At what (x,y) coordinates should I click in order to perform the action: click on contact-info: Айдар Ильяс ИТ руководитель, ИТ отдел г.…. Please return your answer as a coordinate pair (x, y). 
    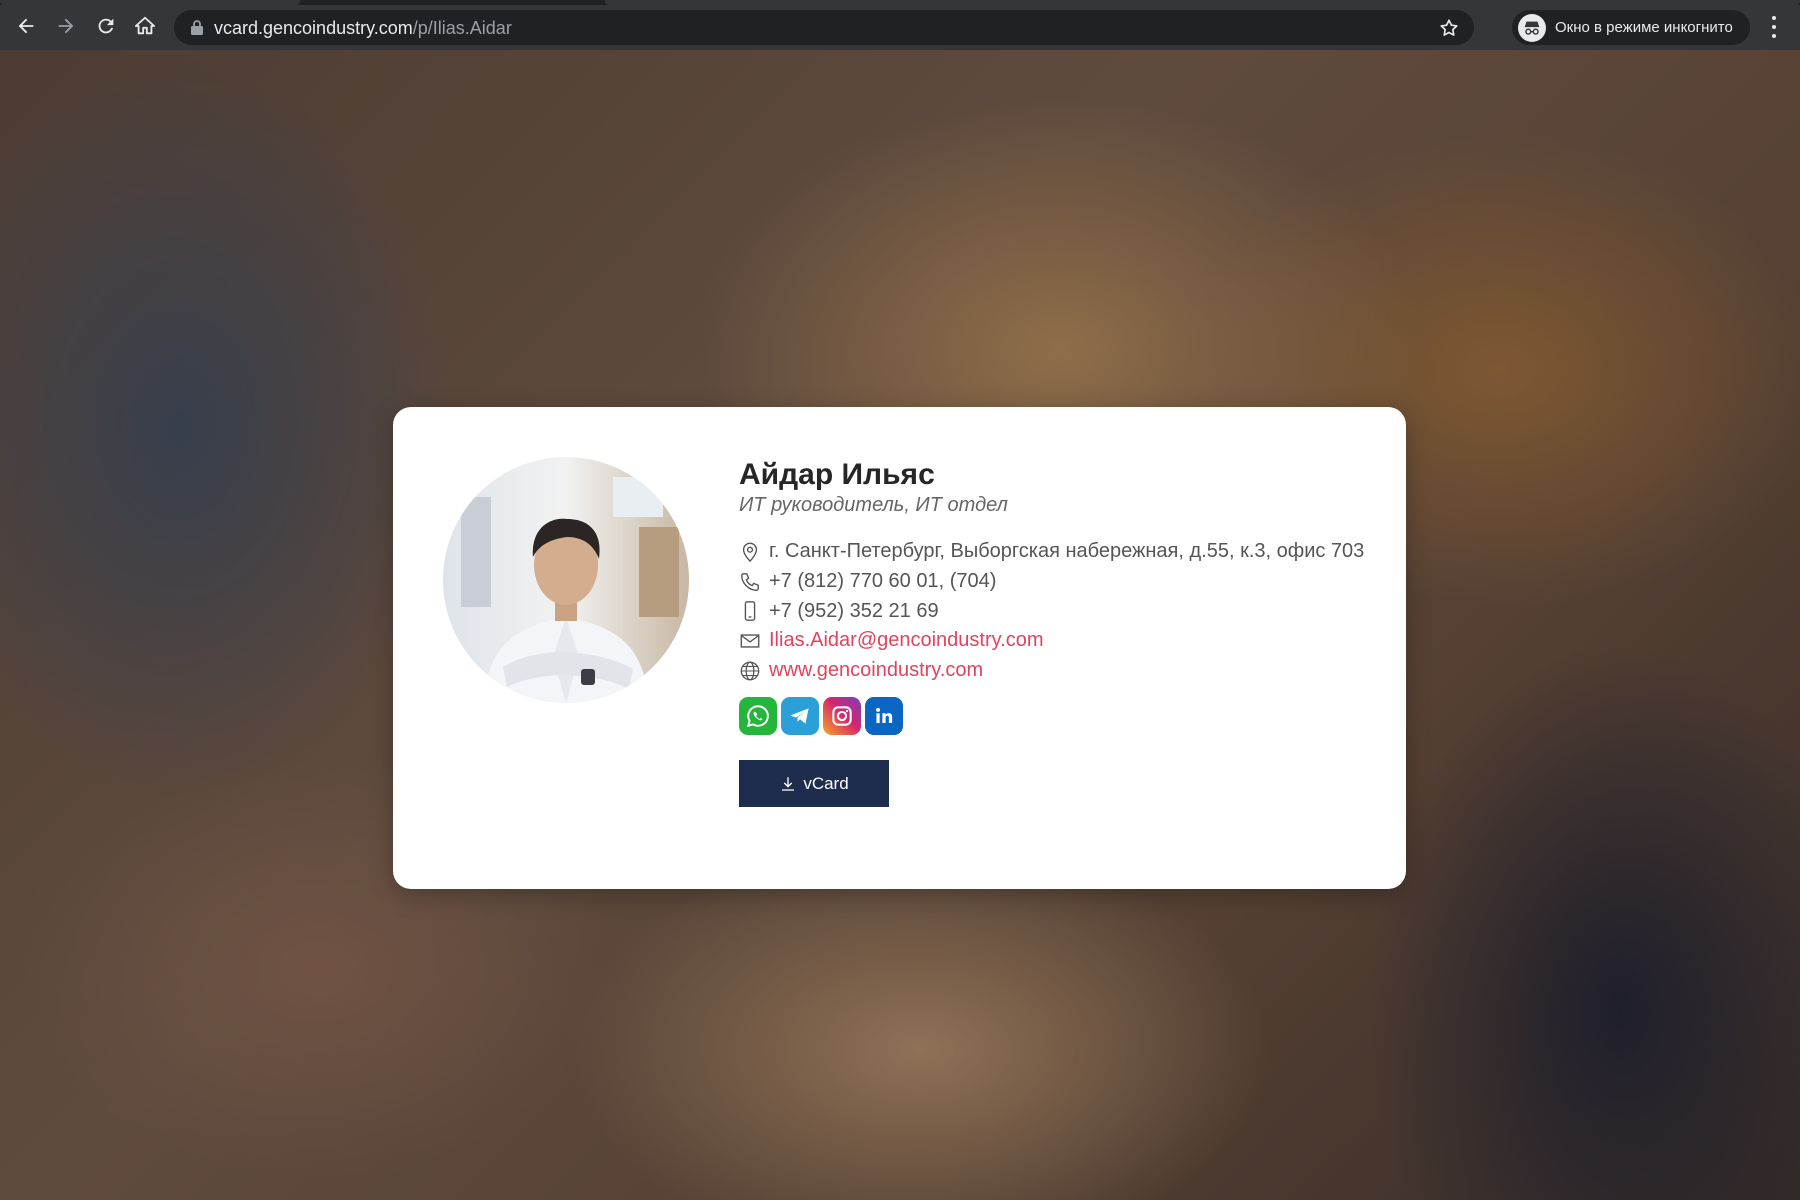
    Looking at the image, I should click on (1059, 632).